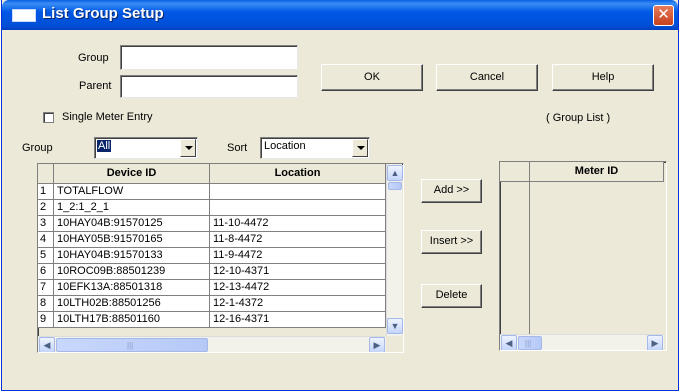 Image resolution: width=681 pixels, height=391 pixels. I want to click on cancel-button: Cancel, so click(487, 77).